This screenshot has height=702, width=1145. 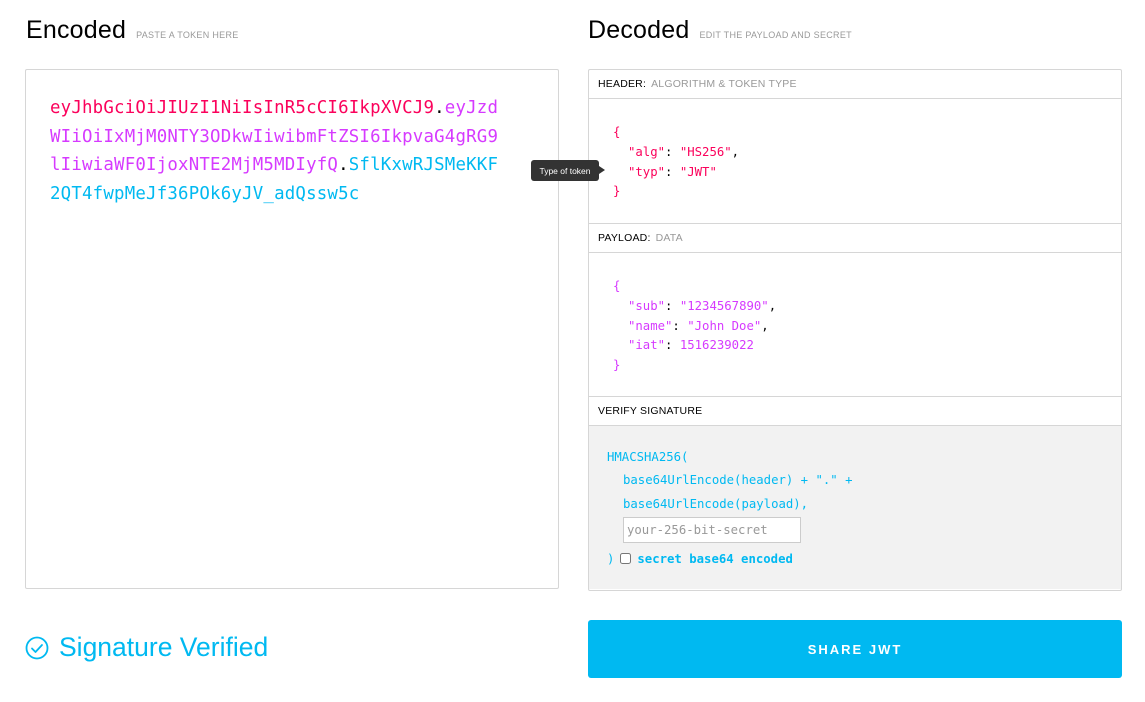 What do you see at coordinates (672, 171) in the screenshot?
I see `json-line-typ: "typ": "JWT"` at bounding box center [672, 171].